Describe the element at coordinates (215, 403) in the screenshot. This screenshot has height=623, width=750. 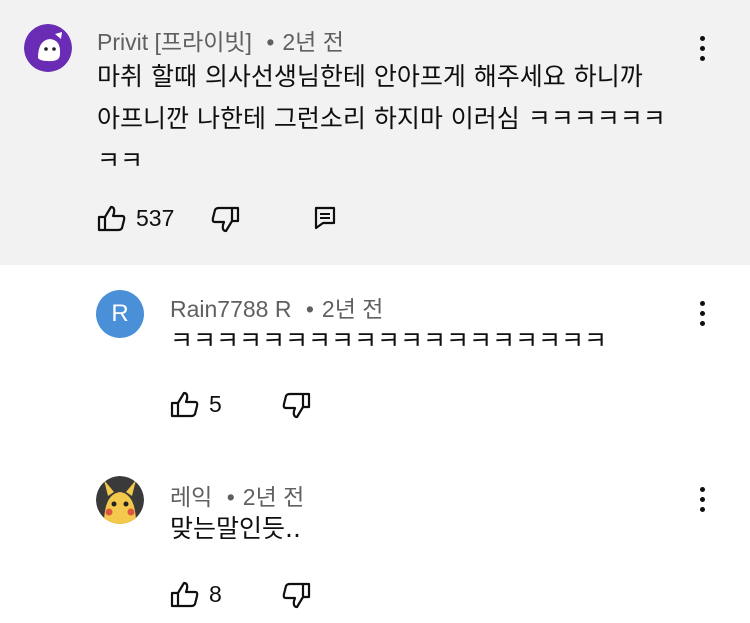
I see `like-count: 5` at that location.